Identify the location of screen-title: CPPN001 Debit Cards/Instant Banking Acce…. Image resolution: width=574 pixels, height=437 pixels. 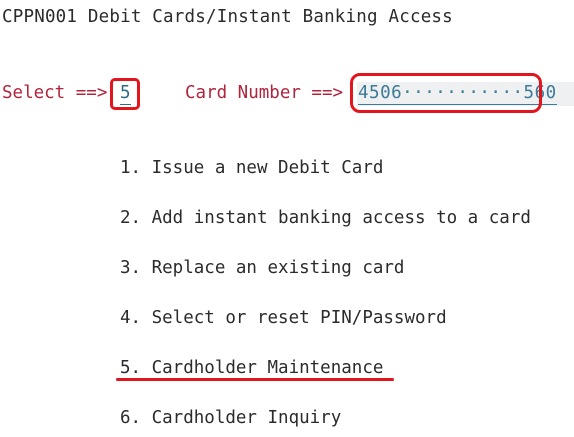
(227, 17).